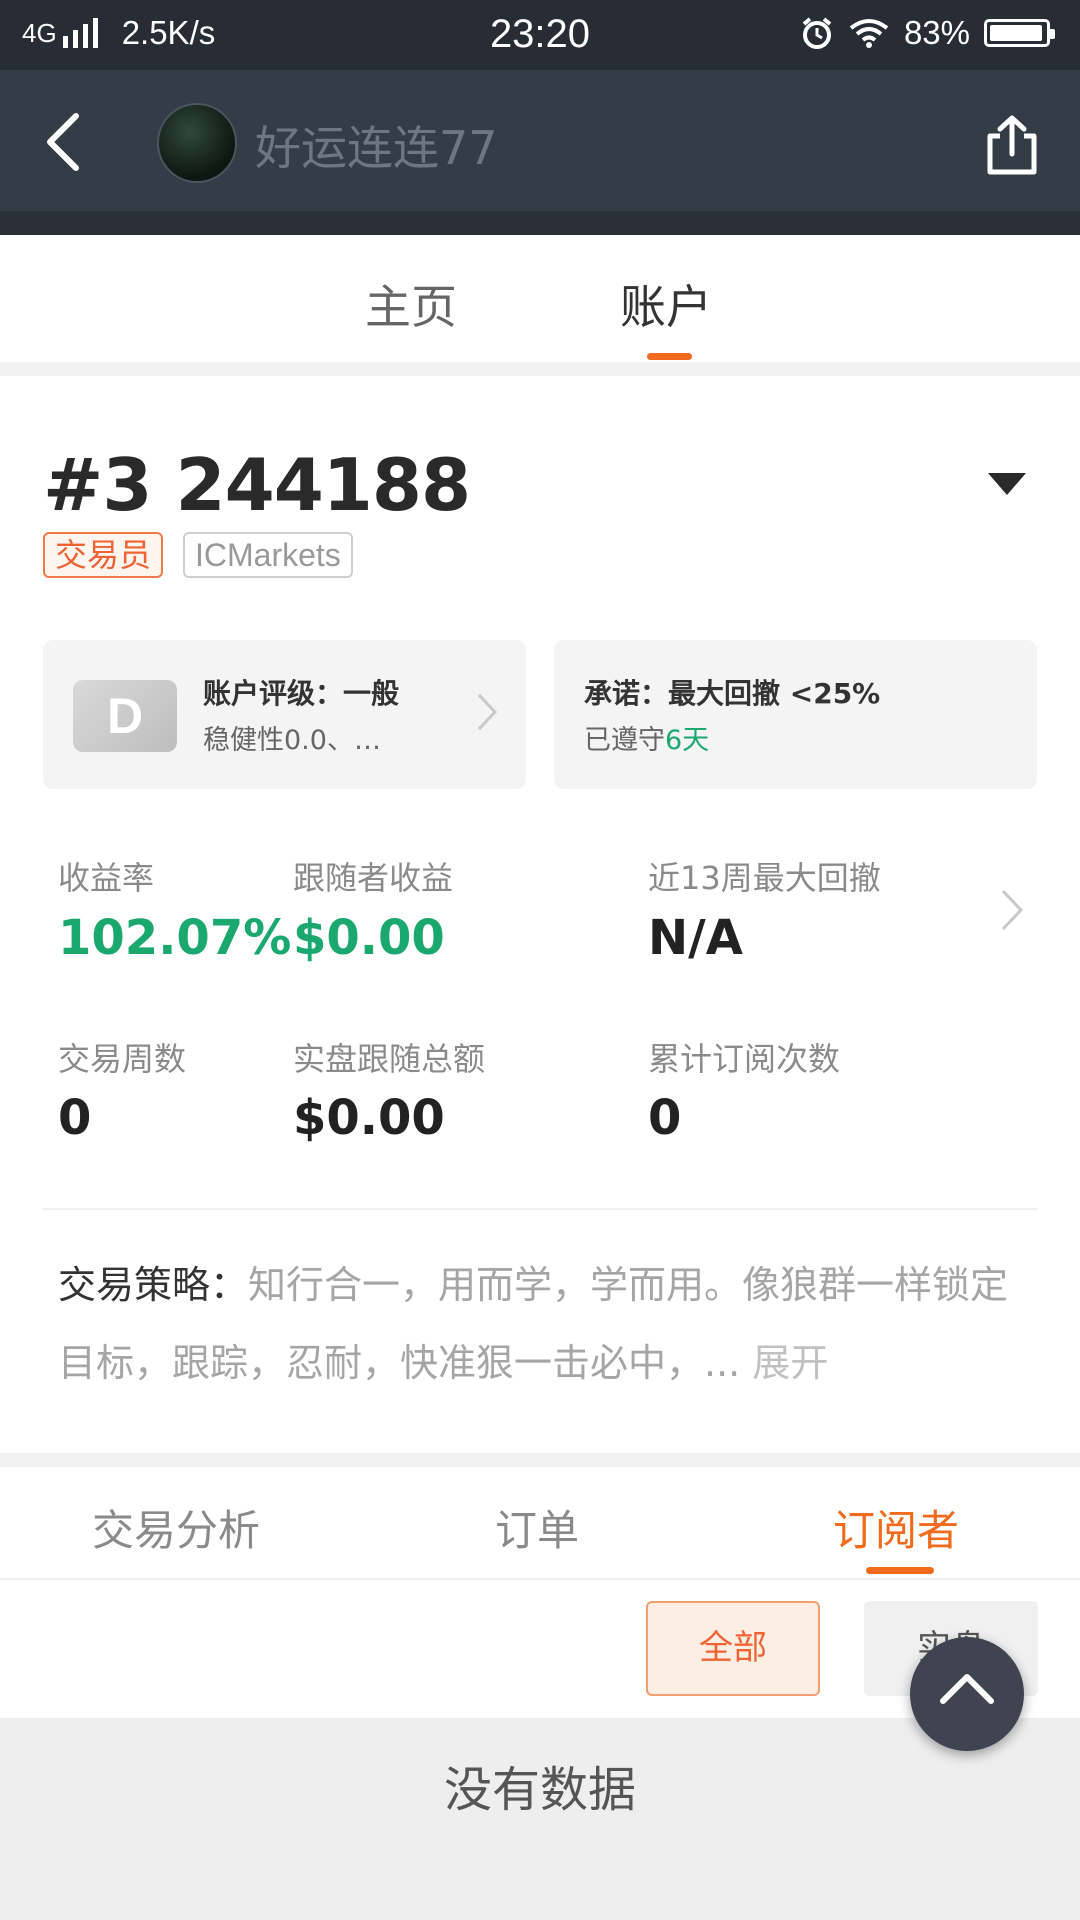 The height and width of the screenshot is (1920, 1080). What do you see at coordinates (369, 938) in the screenshot?
I see `follower-profit-value: $0.00` at bounding box center [369, 938].